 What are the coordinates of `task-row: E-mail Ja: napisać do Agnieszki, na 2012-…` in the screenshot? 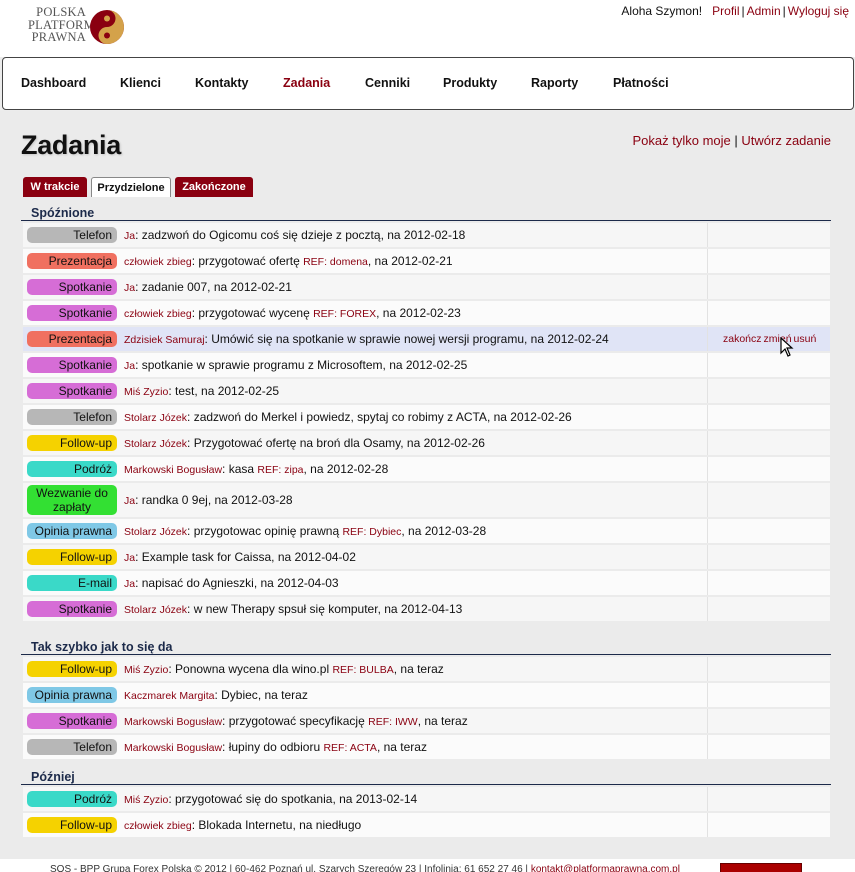 It's located at (426, 583).